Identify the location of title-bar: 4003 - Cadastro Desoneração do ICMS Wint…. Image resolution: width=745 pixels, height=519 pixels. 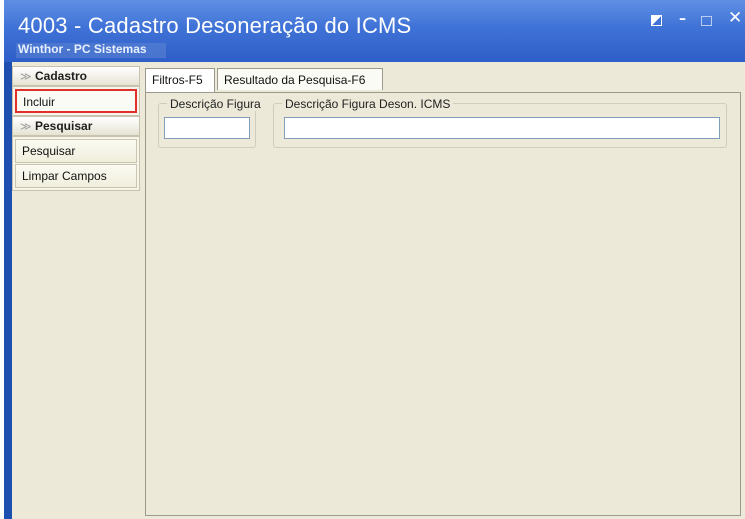
(374, 31).